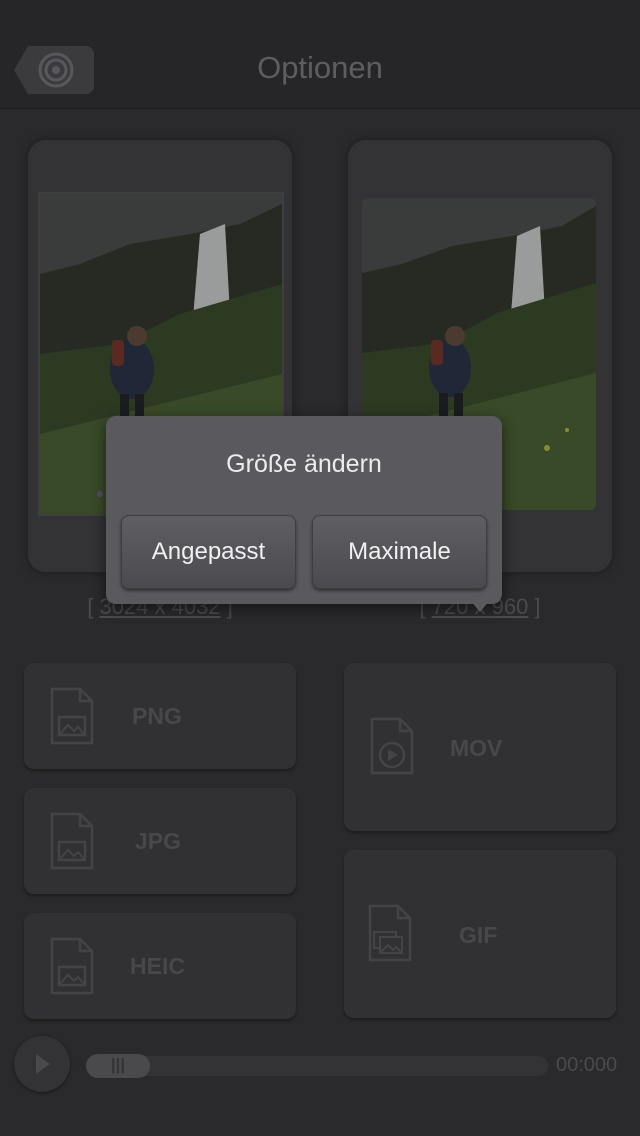  I want to click on png-button: PNG, so click(160, 716).